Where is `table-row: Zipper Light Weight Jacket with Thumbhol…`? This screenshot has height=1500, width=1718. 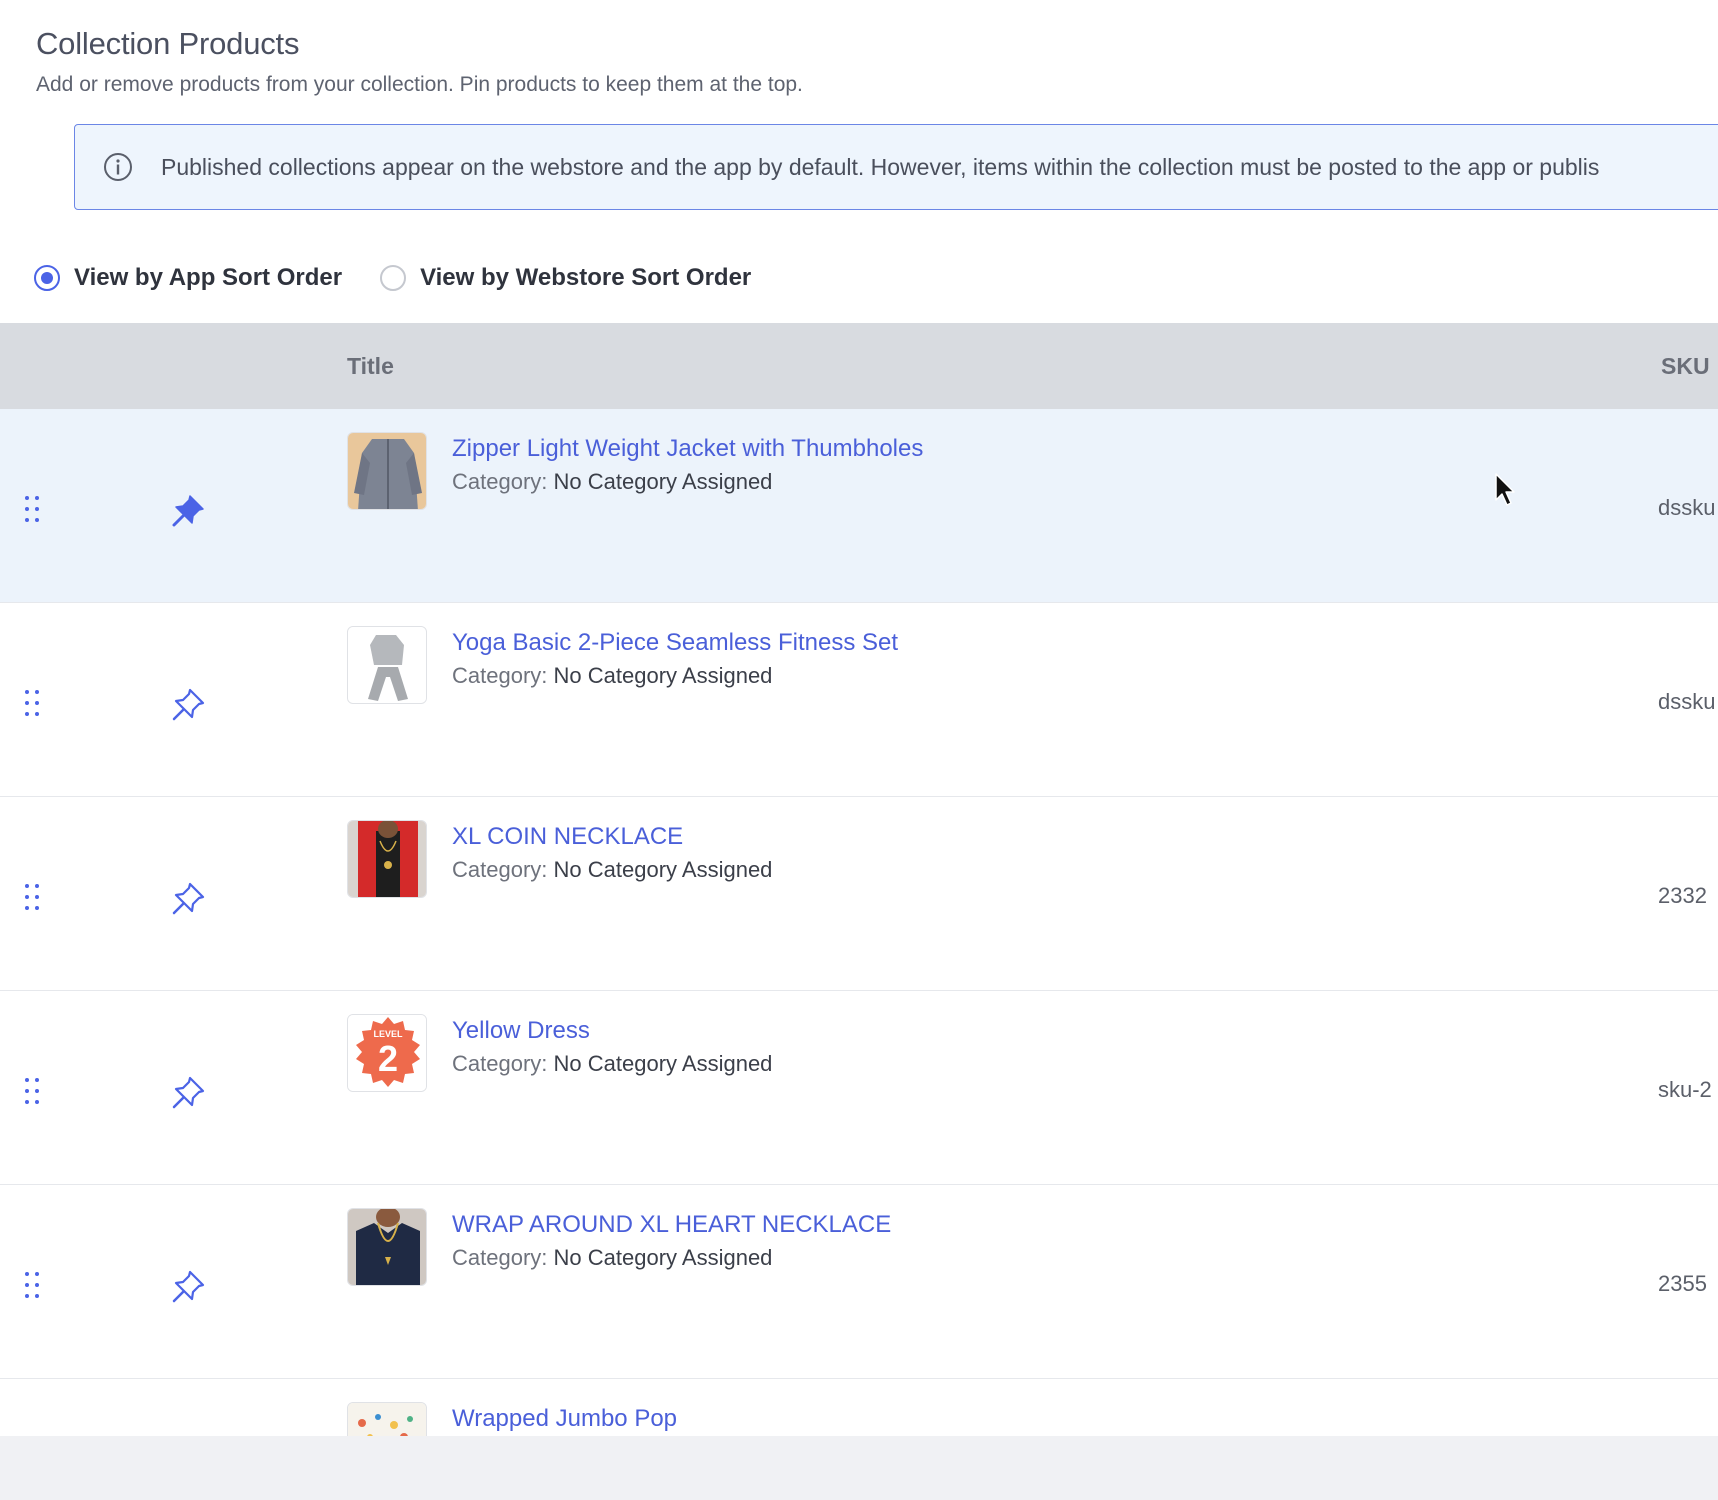
table-row: Zipper Light Weight Jacket with Thumbhol… is located at coordinates (859, 506).